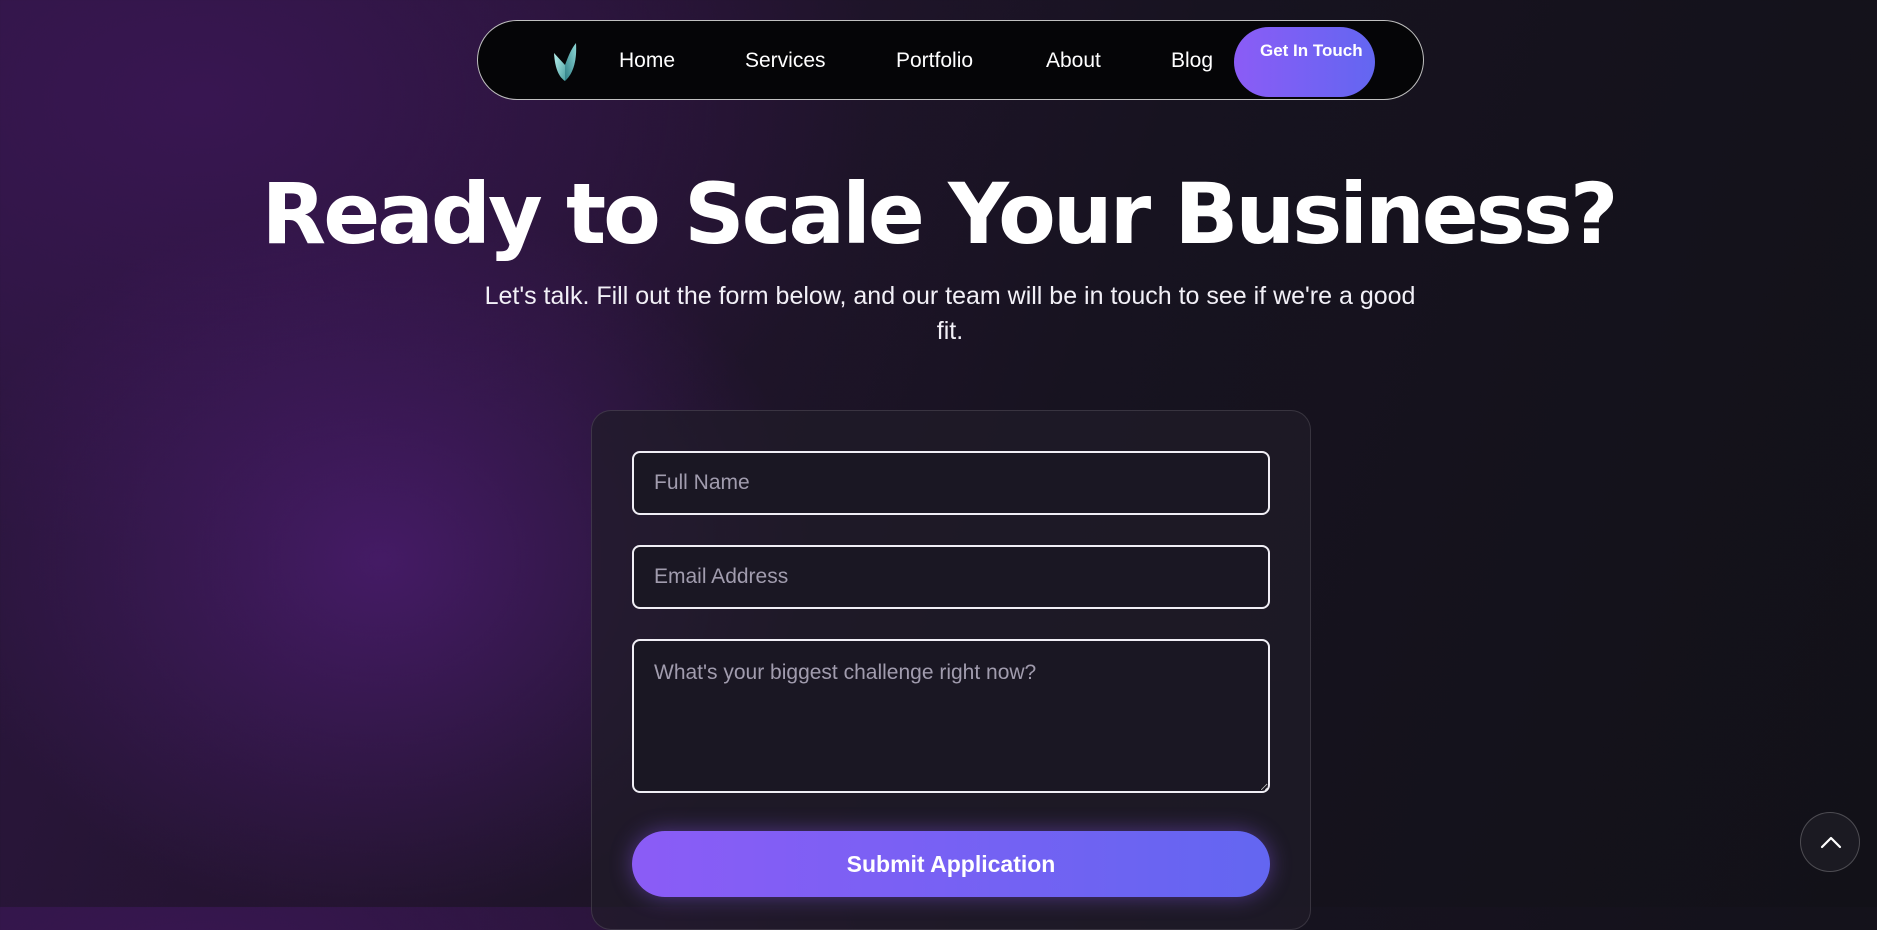 This screenshot has width=1877, height=930. What do you see at coordinates (951, 483) in the screenshot?
I see `full-name-input` at bounding box center [951, 483].